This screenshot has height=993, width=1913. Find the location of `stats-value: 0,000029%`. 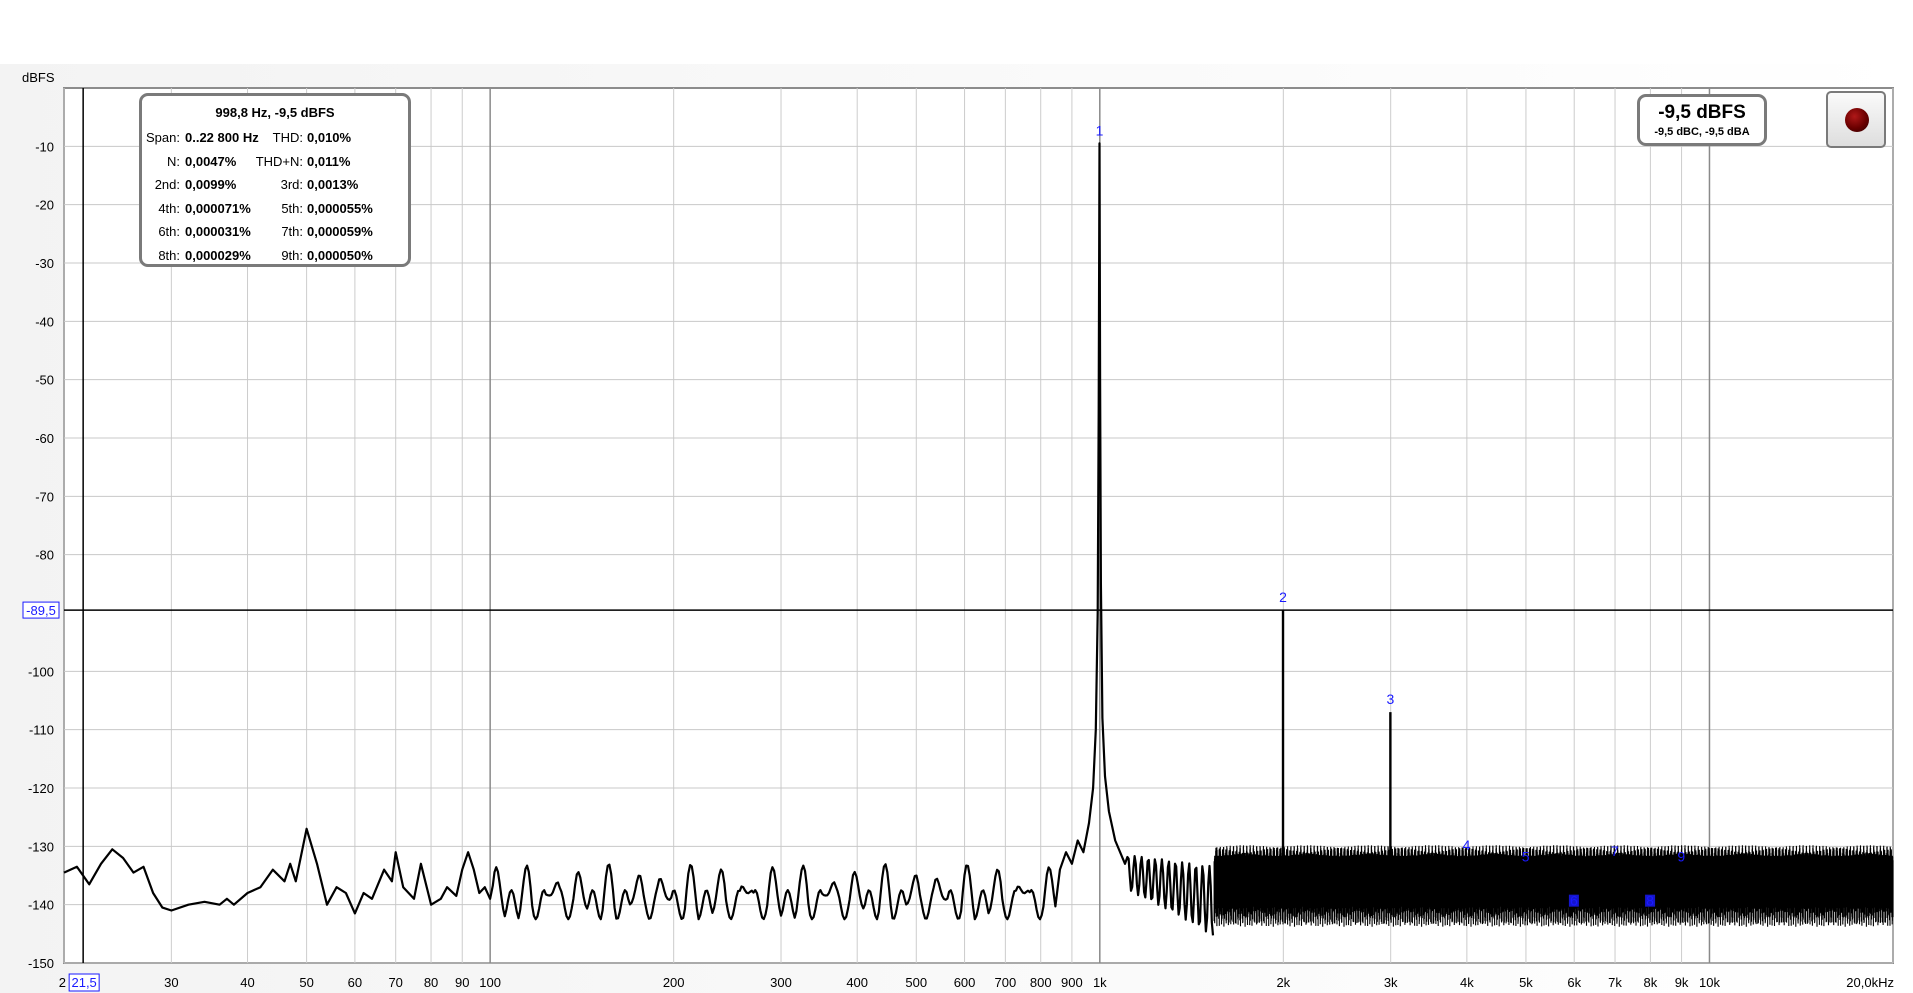

stats-value: 0,000029% is located at coordinates (218, 255).